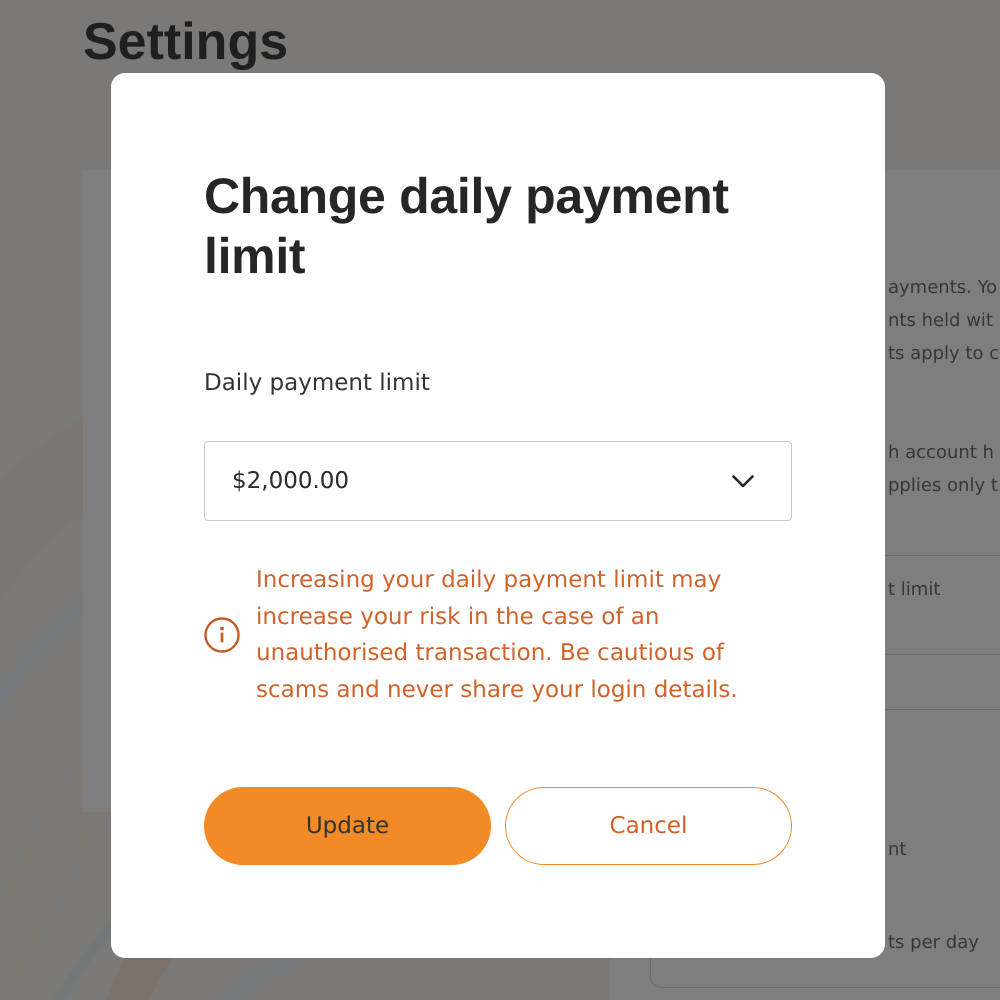  What do you see at coordinates (897, 850) in the screenshot?
I see `option-text: nt` at bounding box center [897, 850].